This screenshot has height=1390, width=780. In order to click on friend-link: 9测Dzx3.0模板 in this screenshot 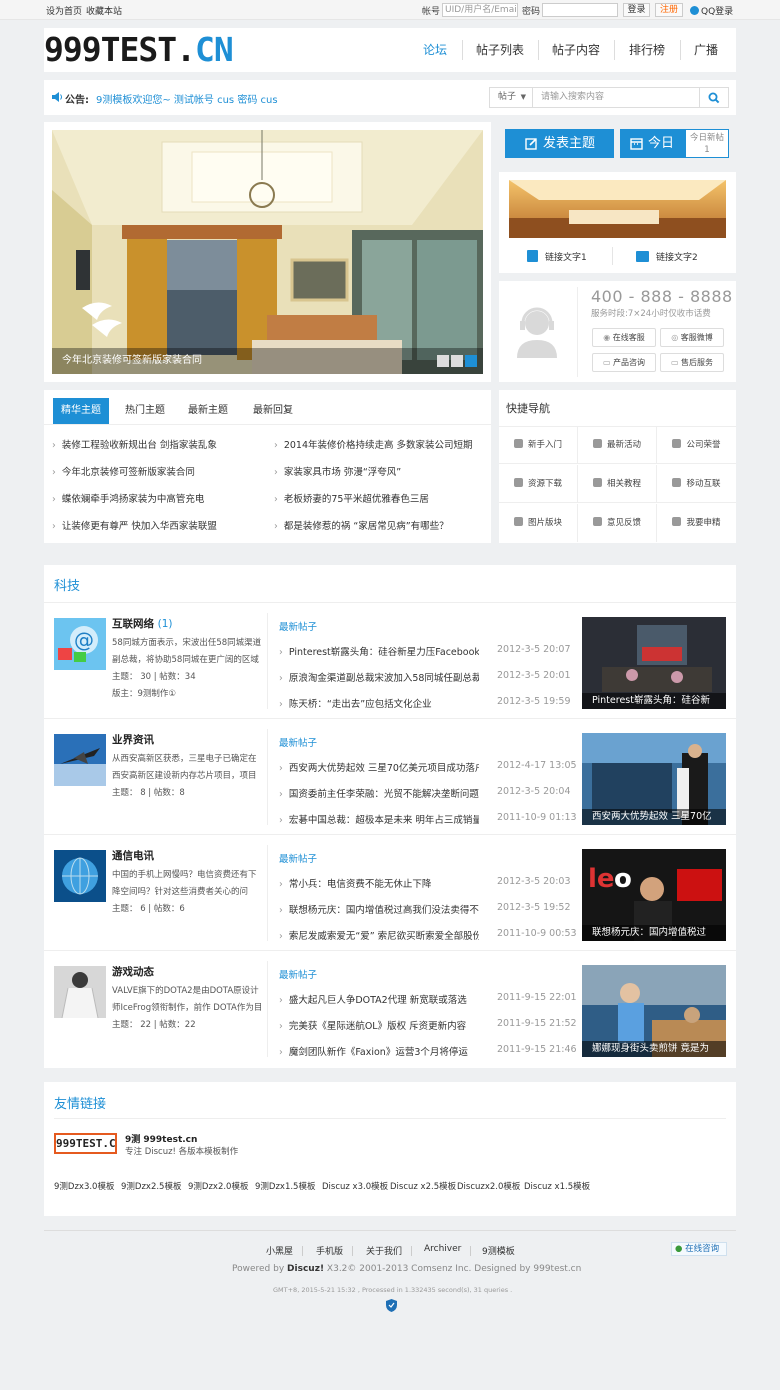, I will do `click(84, 1186)`.